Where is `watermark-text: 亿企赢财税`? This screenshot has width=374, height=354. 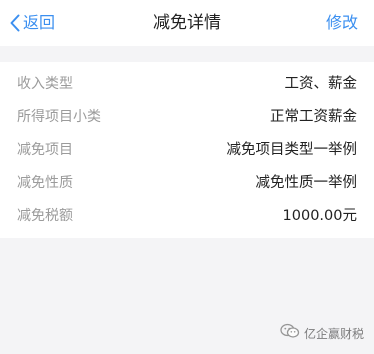 watermark-text: 亿企赢财税 is located at coordinates (333, 333).